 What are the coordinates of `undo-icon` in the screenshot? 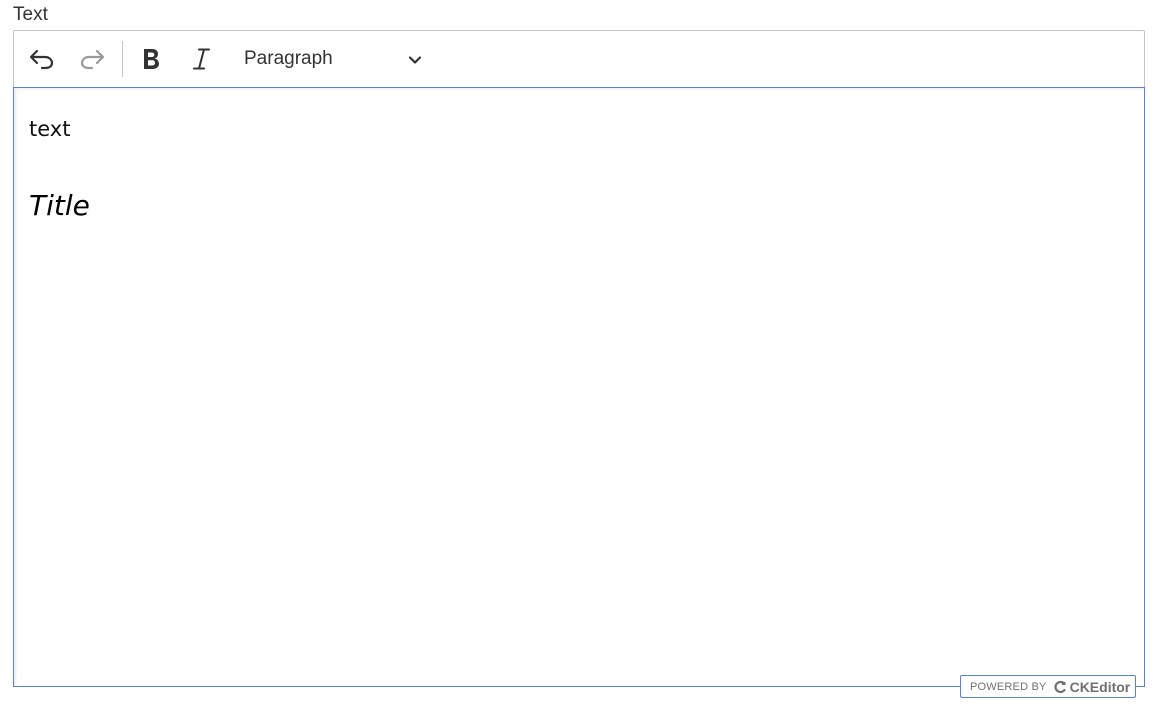 It's located at (42, 59).